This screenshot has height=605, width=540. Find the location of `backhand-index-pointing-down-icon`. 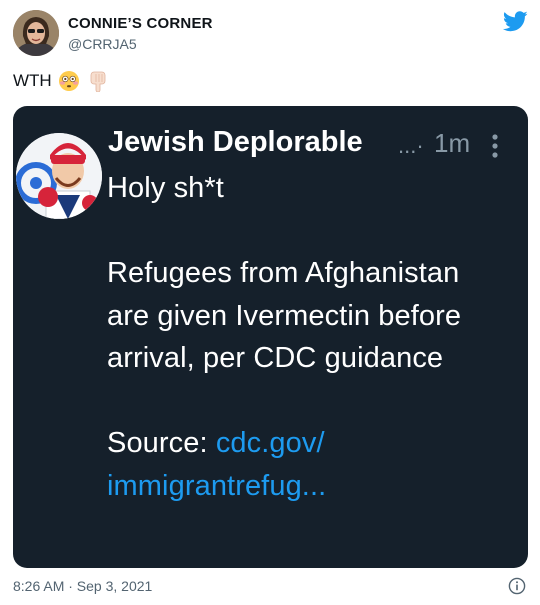

backhand-index-pointing-down-icon is located at coordinates (98, 81).